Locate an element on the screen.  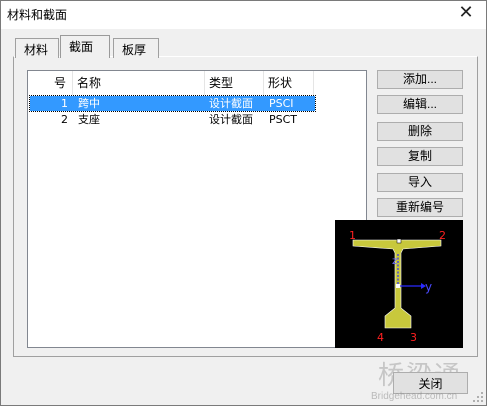
resize-grip-icon is located at coordinates (478, 397).